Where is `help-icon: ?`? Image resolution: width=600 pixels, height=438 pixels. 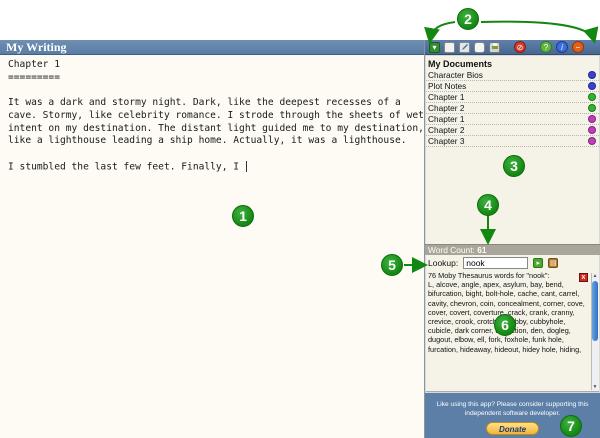
help-icon: ? is located at coordinates (546, 47).